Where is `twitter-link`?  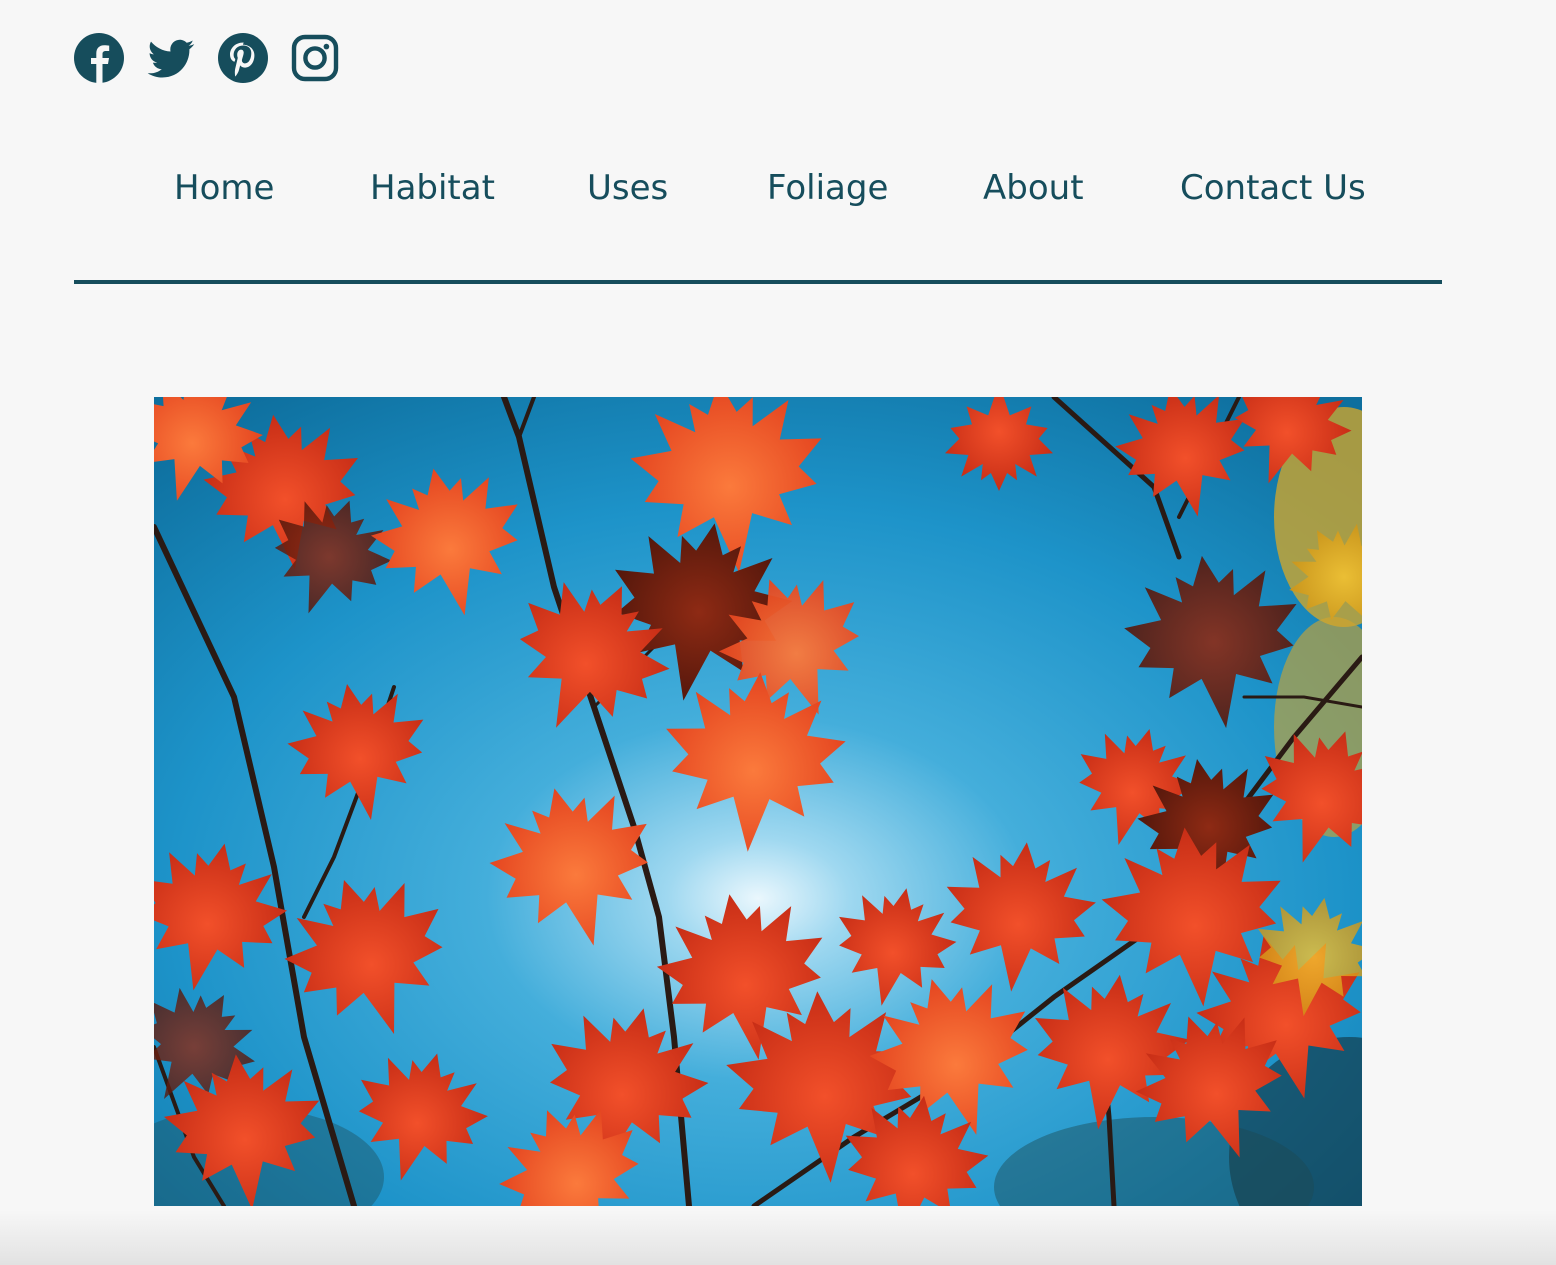 twitter-link is located at coordinates (171, 58).